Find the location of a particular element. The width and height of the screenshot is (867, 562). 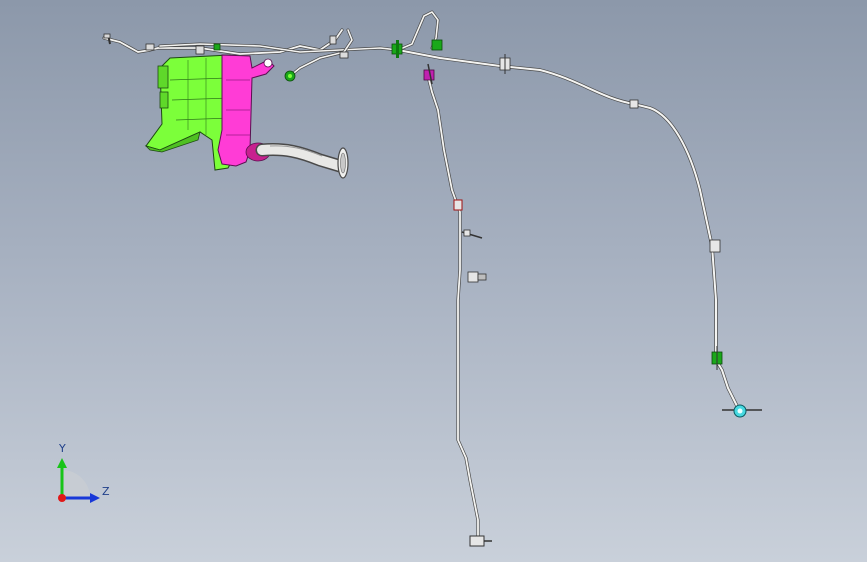

filler-neck is located at coordinates (302, 161).